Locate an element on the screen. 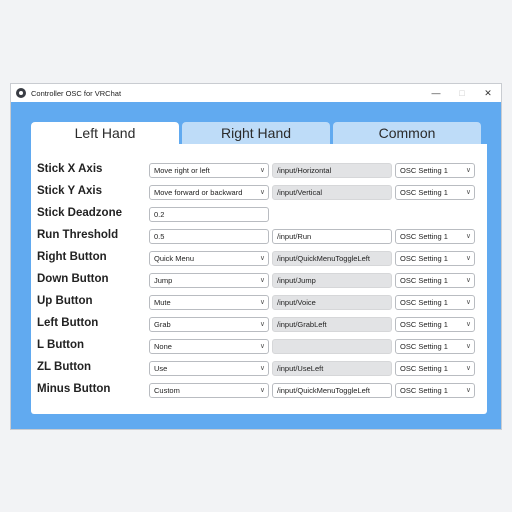 This screenshot has width=512, height=512. tab-common: Common is located at coordinates (407, 133).